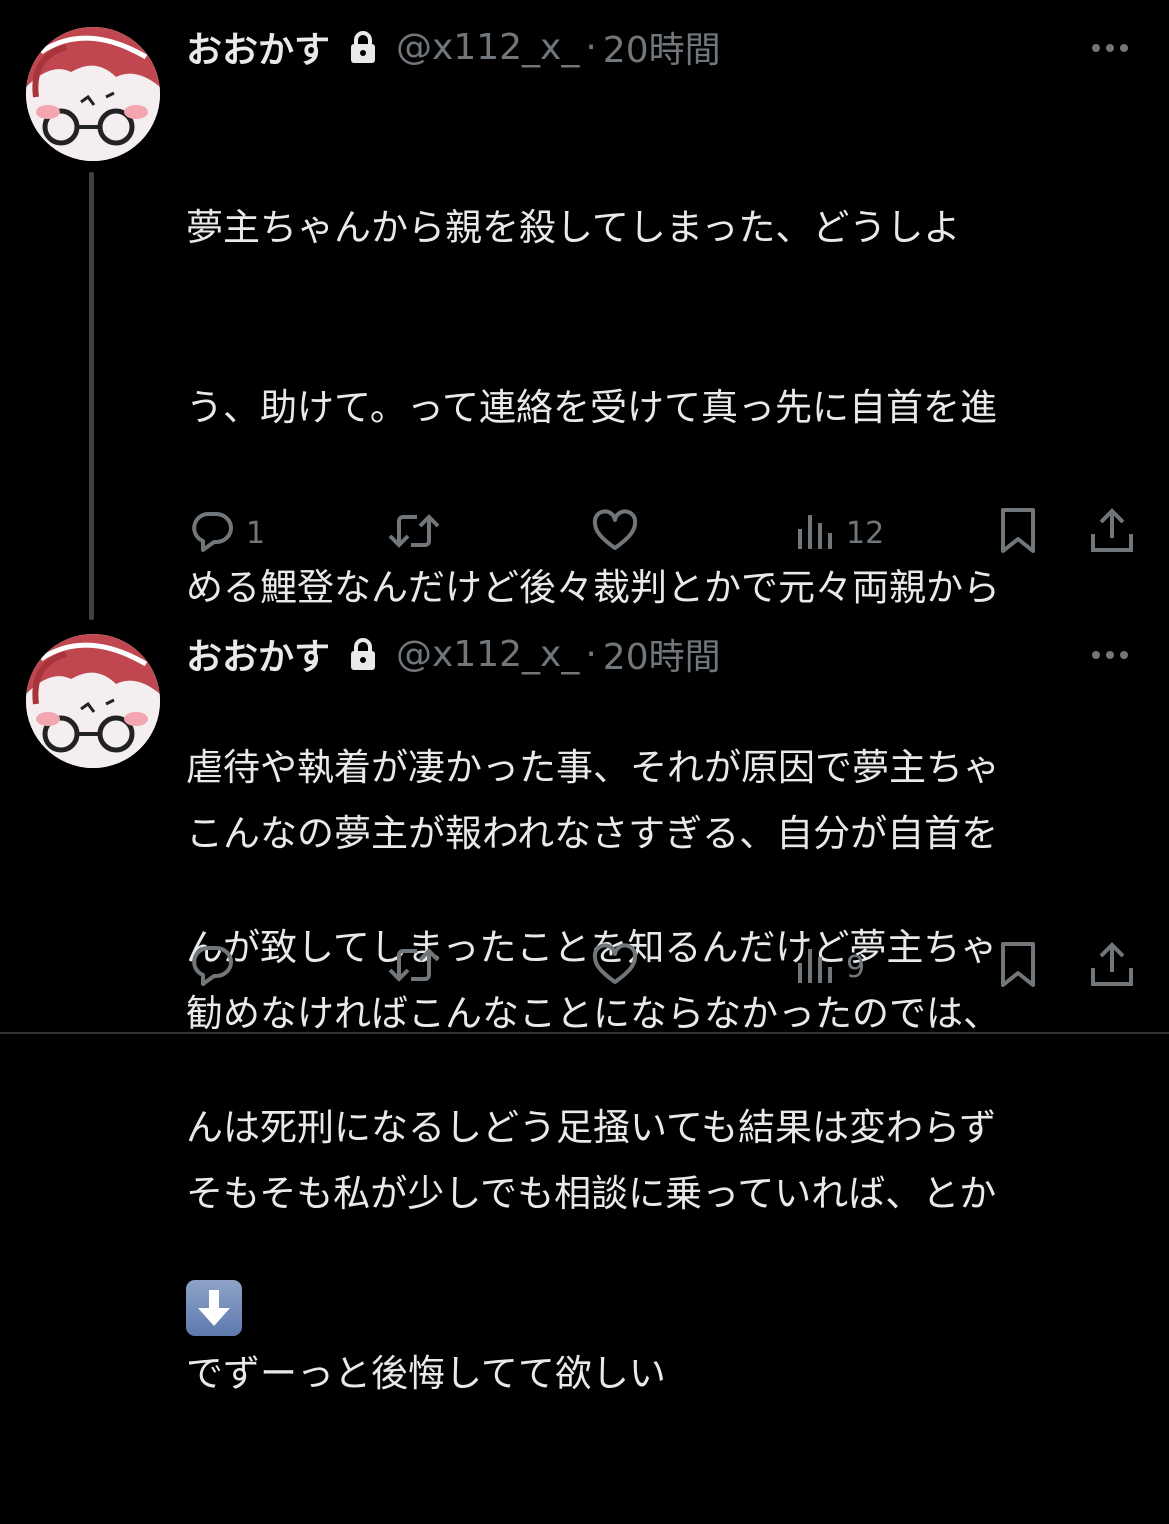 The height and width of the screenshot is (1524, 1169). Describe the element at coordinates (593, 1013) in the screenshot. I see `tweet-text-line: 勧めなければこんなことにならなかったのでは、` at that location.